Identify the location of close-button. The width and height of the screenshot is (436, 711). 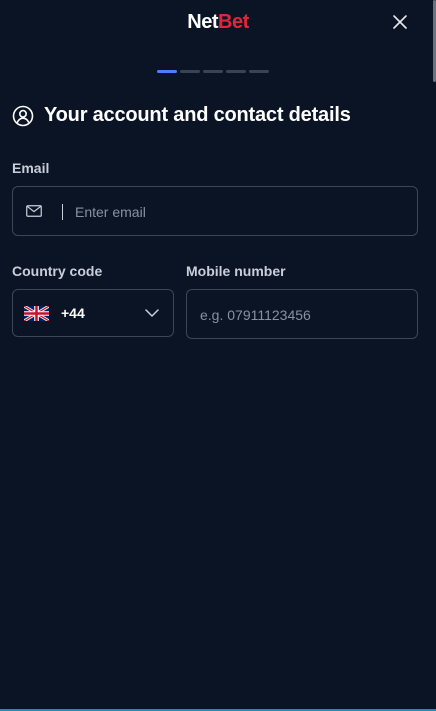
(400, 22).